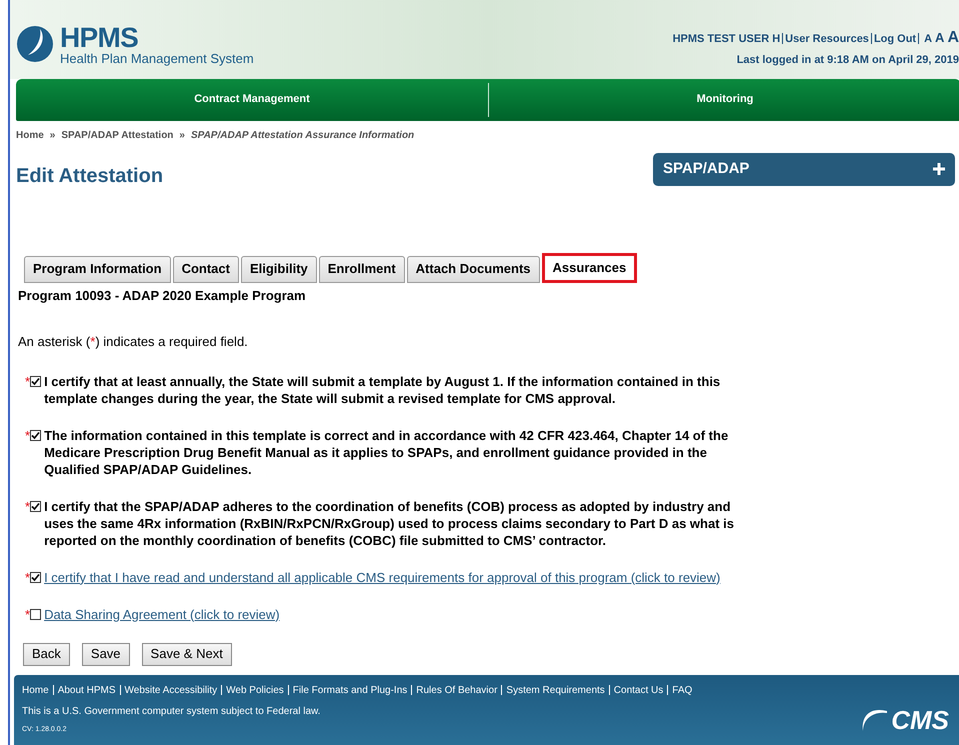  Describe the element at coordinates (252, 99) in the screenshot. I see `nav-tab: Contract Management` at that location.